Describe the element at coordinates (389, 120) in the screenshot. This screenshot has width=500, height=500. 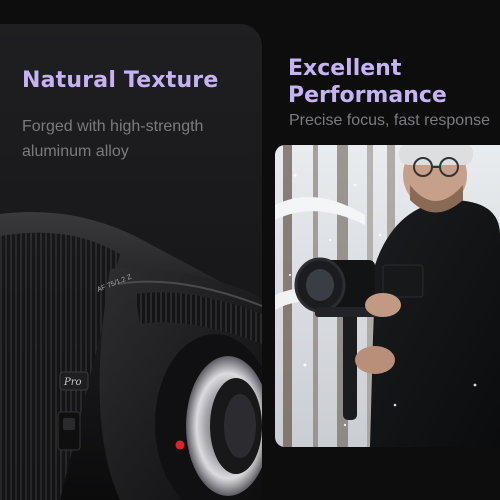
I see `feature-subtitle-performance: Precise focus, fast response` at that location.